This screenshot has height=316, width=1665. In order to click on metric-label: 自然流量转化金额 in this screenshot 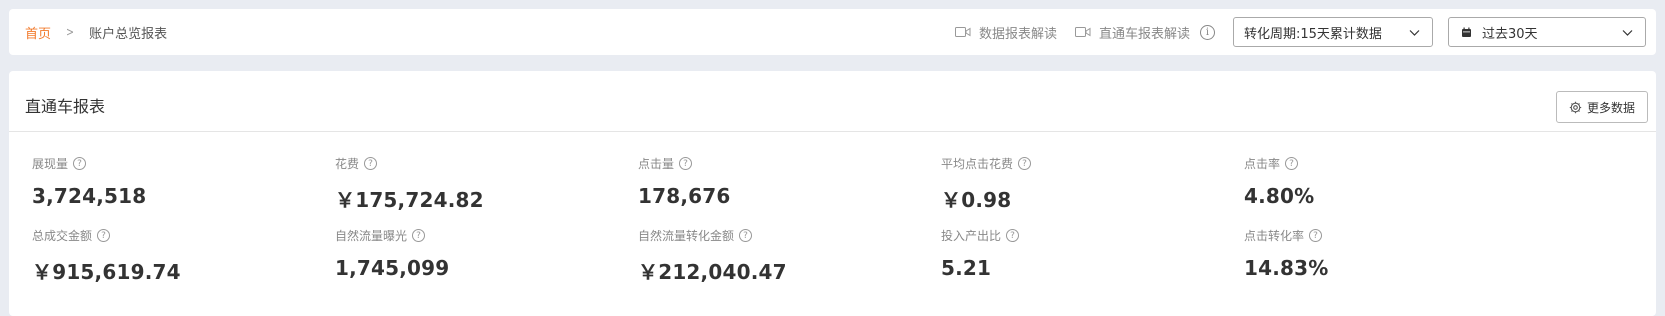, I will do `click(686, 236)`.